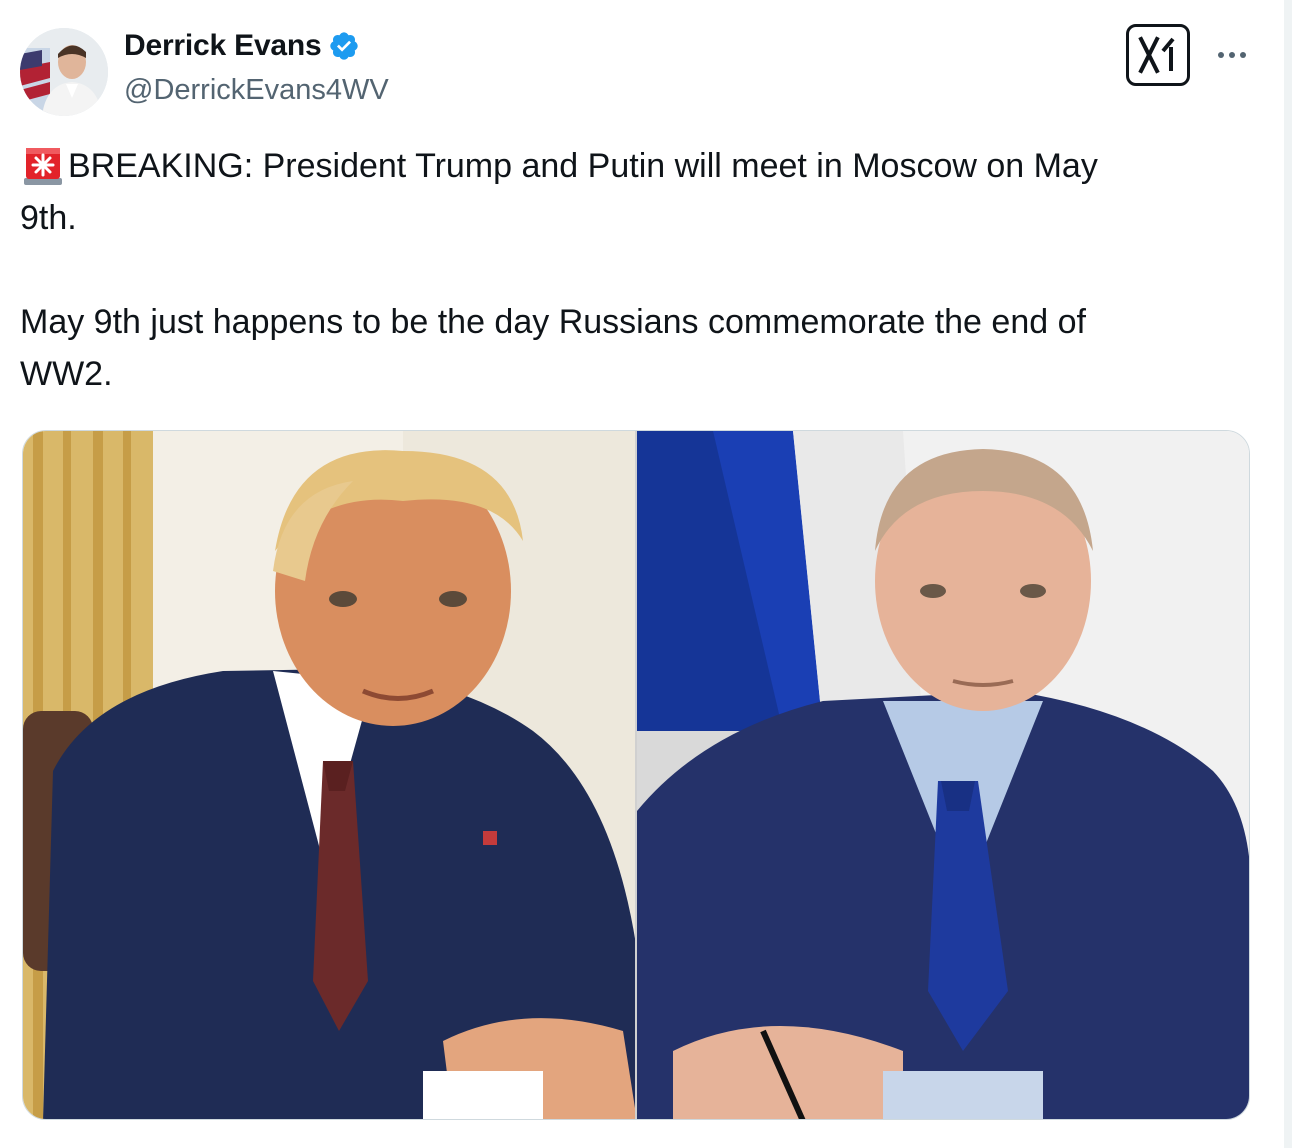 Image resolution: width=1292 pixels, height=1148 pixels. What do you see at coordinates (43, 163) in the screenshot?
I see `rotating-light-emoji-icon` at bounding box center [43, 163].